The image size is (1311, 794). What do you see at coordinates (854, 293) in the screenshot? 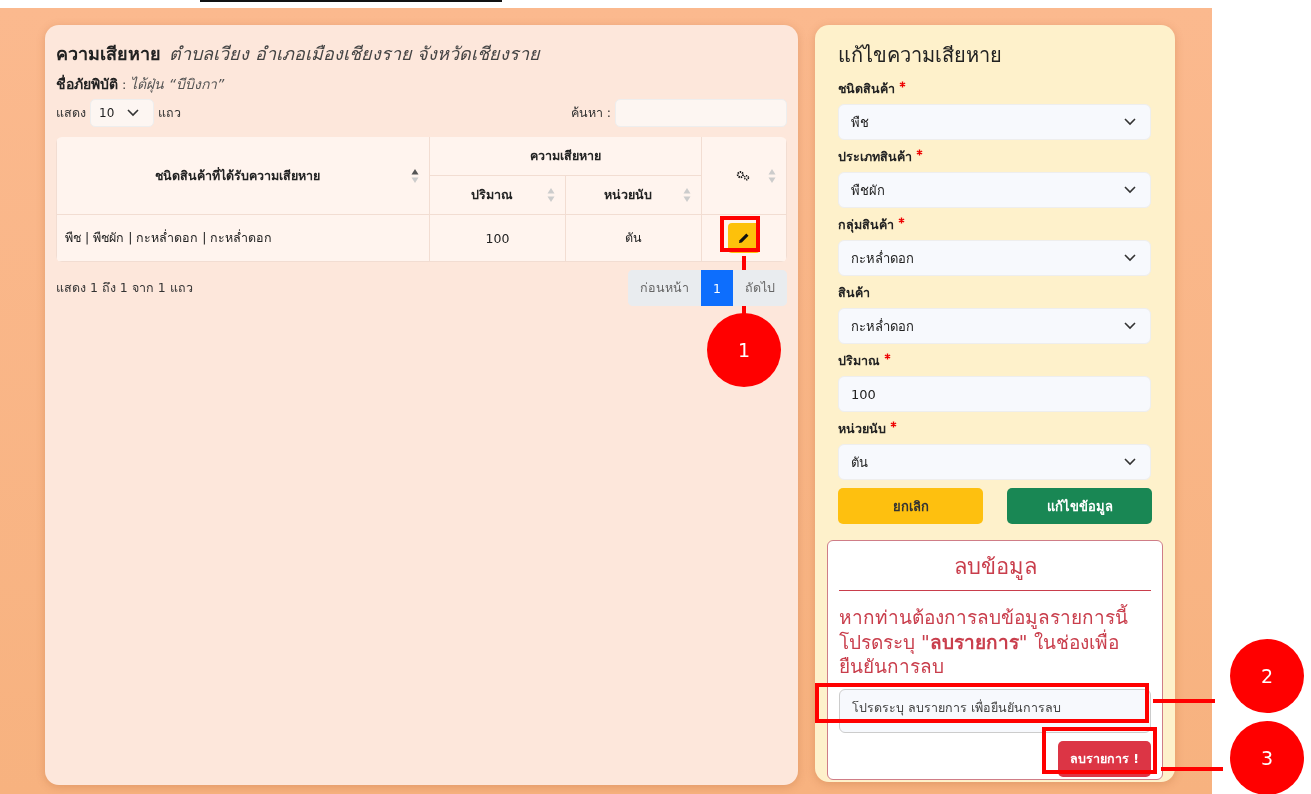
I see `field-label: สินค้า` at bounding box center [854, 293].